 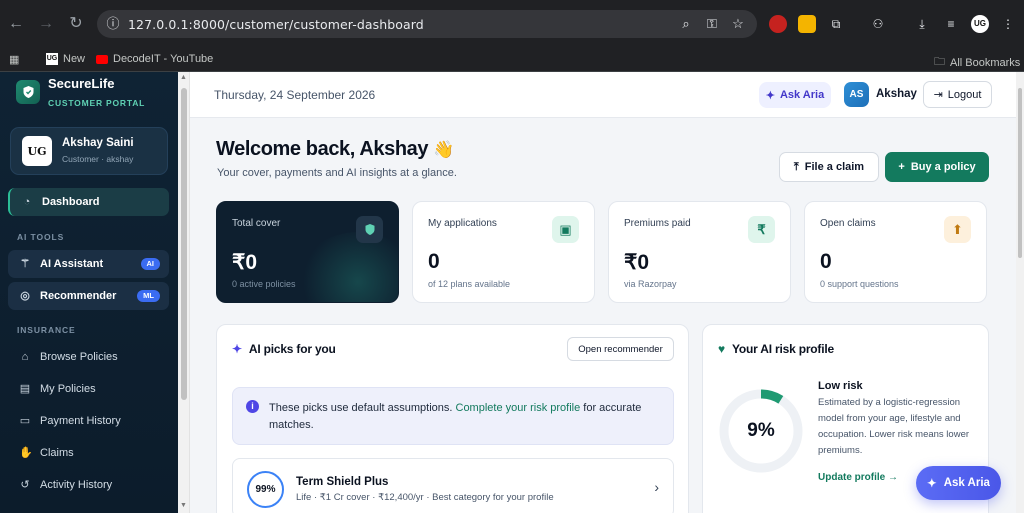 What do you see at coordinates (102, 59) in the screenshot?
I see `youtube-icon` at bounding box center [102, 59].